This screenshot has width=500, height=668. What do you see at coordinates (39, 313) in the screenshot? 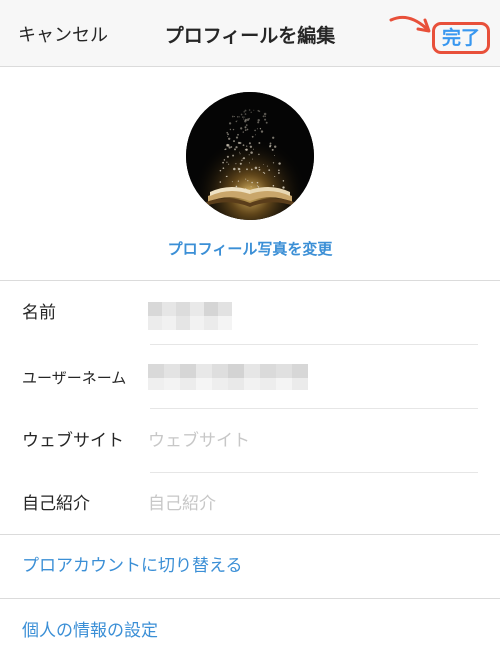
I see `name-label: 名前` at bounding box center [39, 313].